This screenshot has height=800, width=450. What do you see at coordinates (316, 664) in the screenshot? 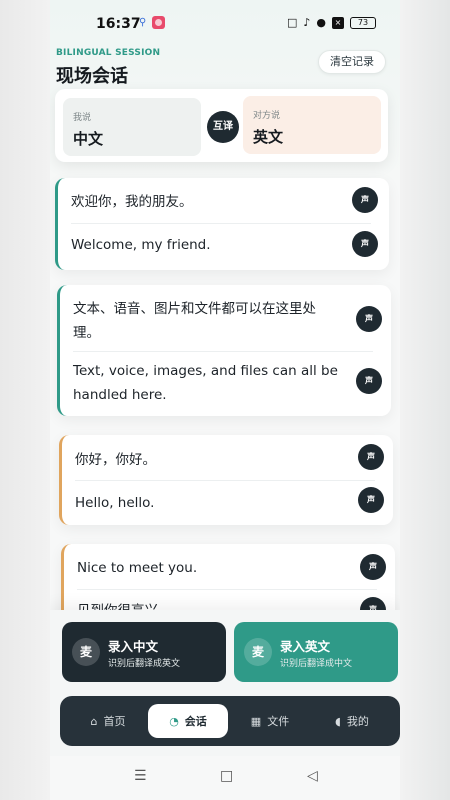
I see `record-english-subtitle: 识别后翻译成中文` at bounding box center [316, 664].